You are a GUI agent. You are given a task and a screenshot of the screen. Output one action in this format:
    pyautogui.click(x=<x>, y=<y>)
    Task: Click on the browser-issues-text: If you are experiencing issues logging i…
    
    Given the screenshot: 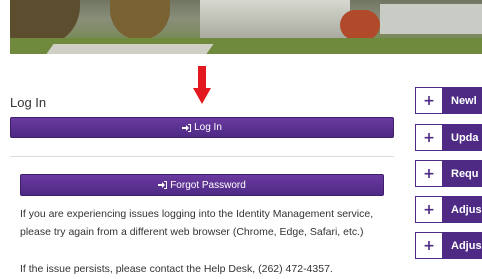 What is the action you would take?
    pyautogui.click(x=197, y=223)
    